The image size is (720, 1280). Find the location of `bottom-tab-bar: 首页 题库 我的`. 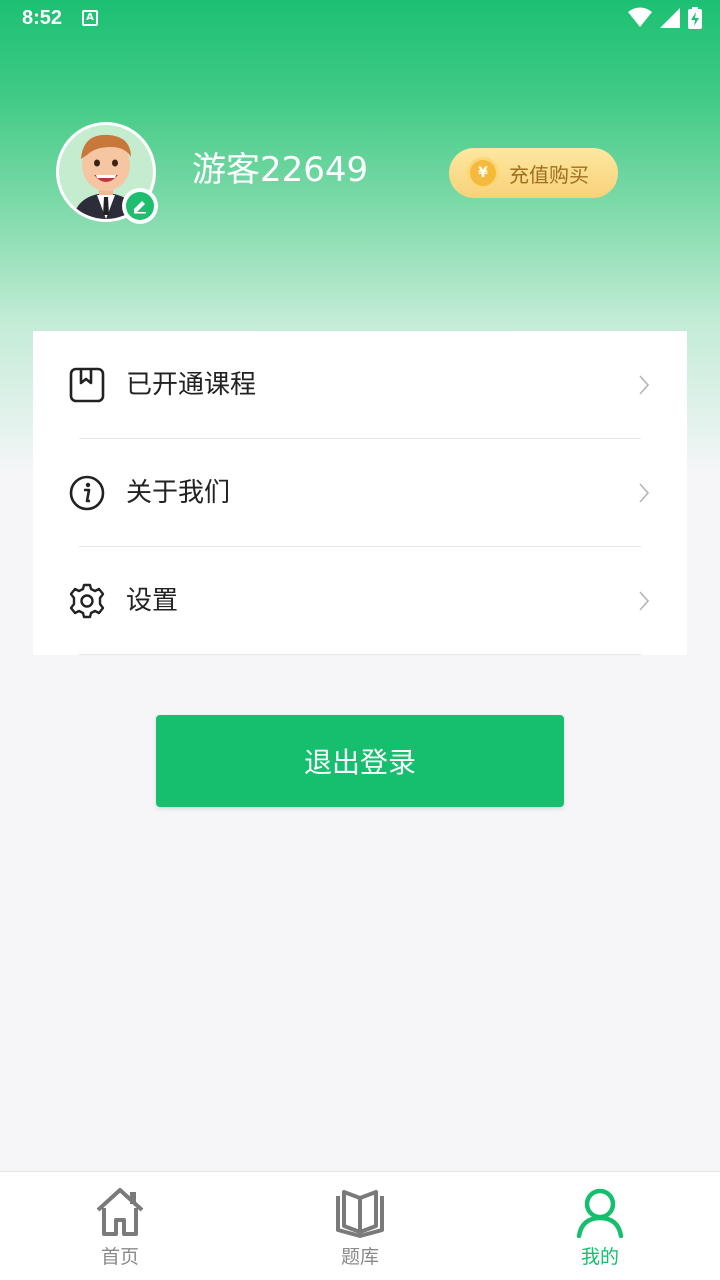

bottom-tab-bar: 首页 题库 我的 is located at coordinates (360, 1225).